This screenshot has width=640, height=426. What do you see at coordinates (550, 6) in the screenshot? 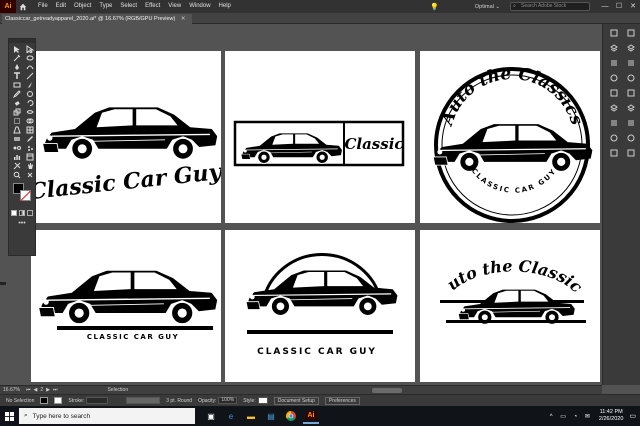
I see `stock-search-field: ⌕ Search Adobe Stock` at bounding box center [550, 6].